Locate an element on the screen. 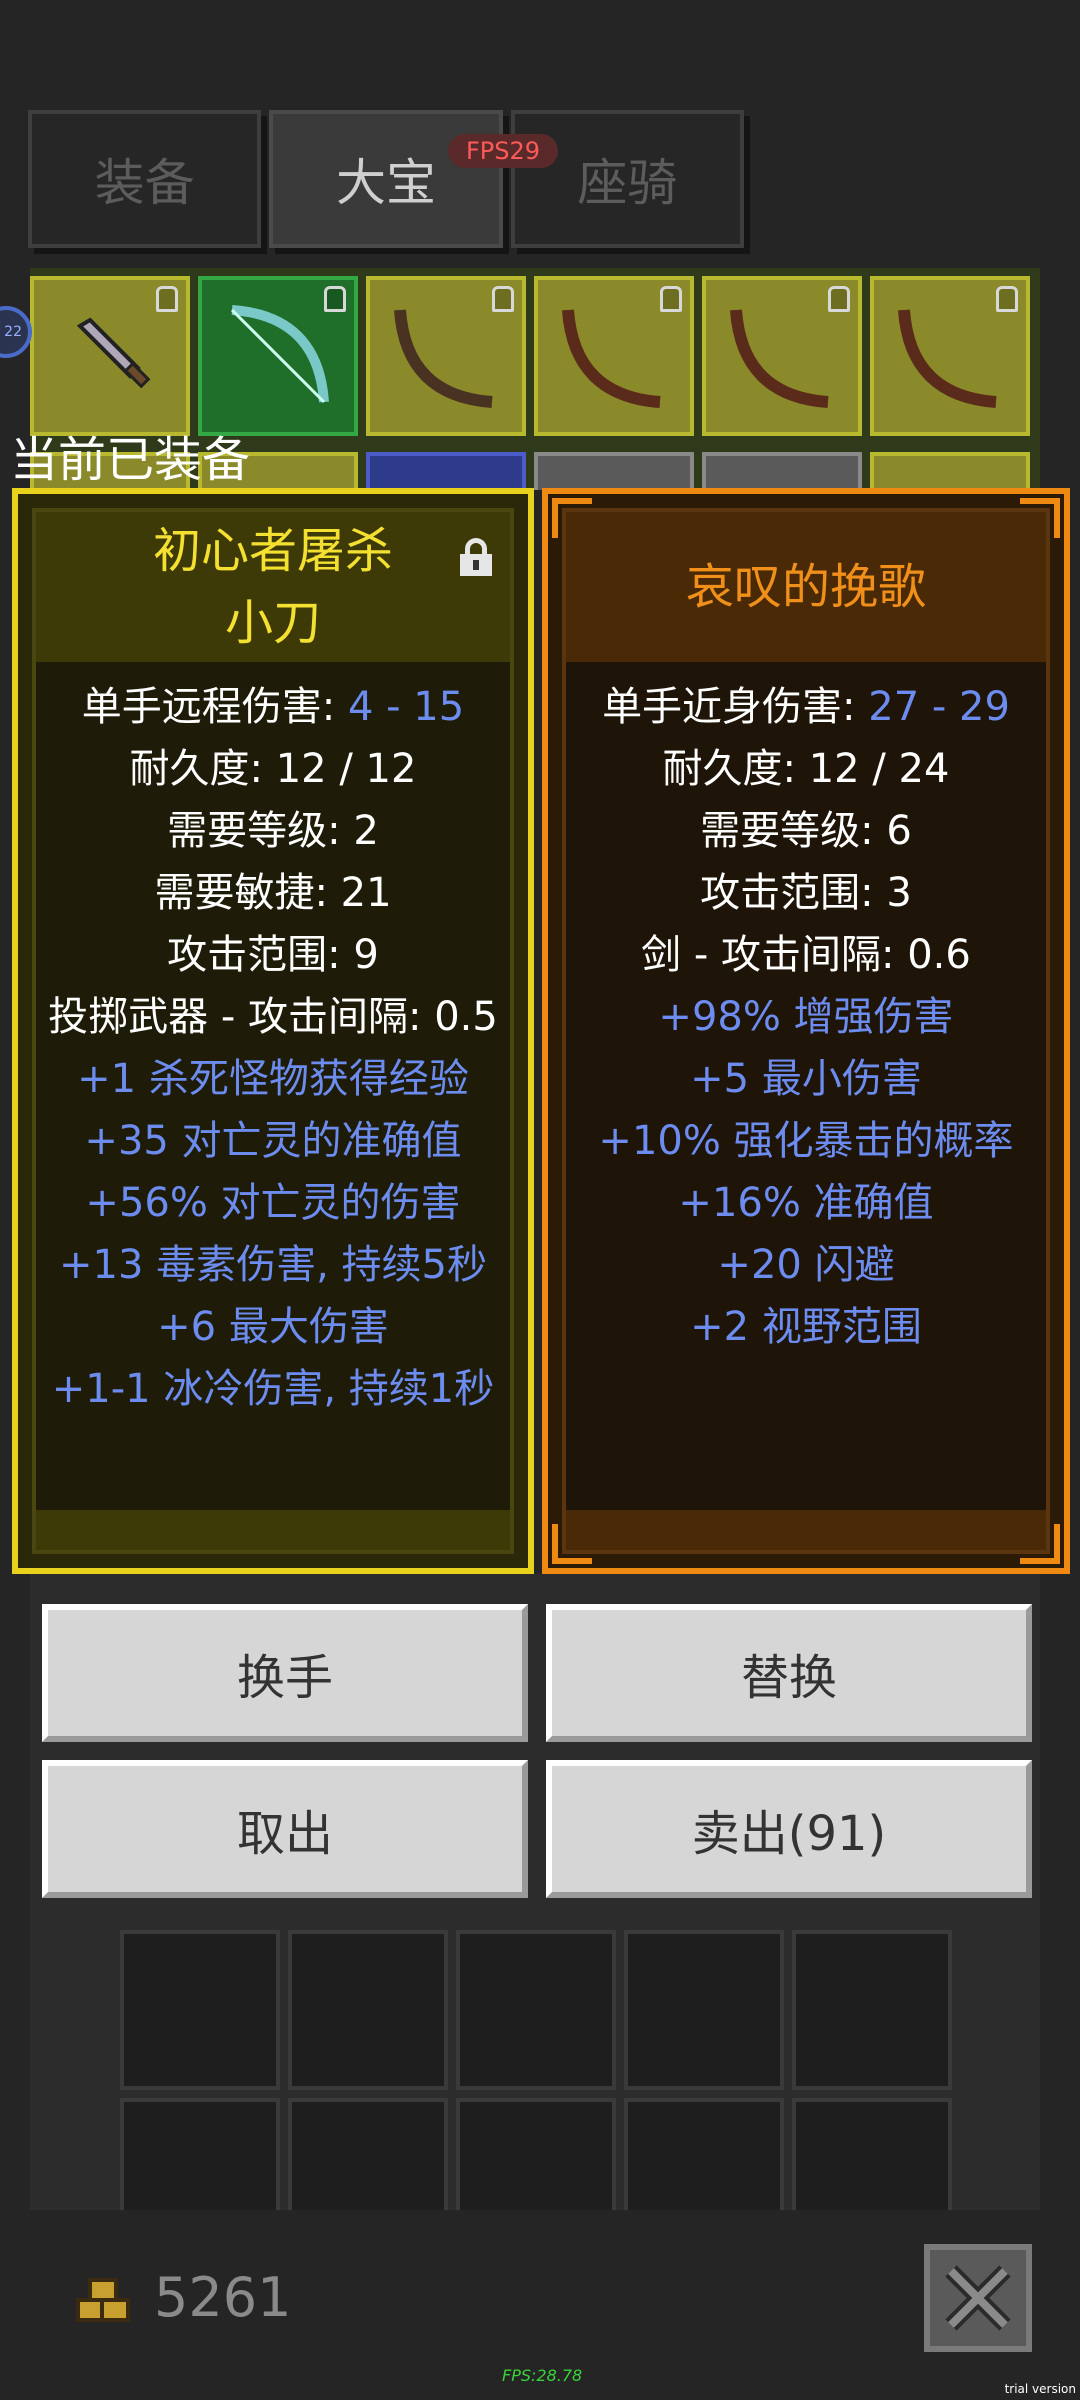 The height and width of the screenshot is (2400, 1080). fps-counter: FPS:28.78 is located at coordinates (542, 2375).